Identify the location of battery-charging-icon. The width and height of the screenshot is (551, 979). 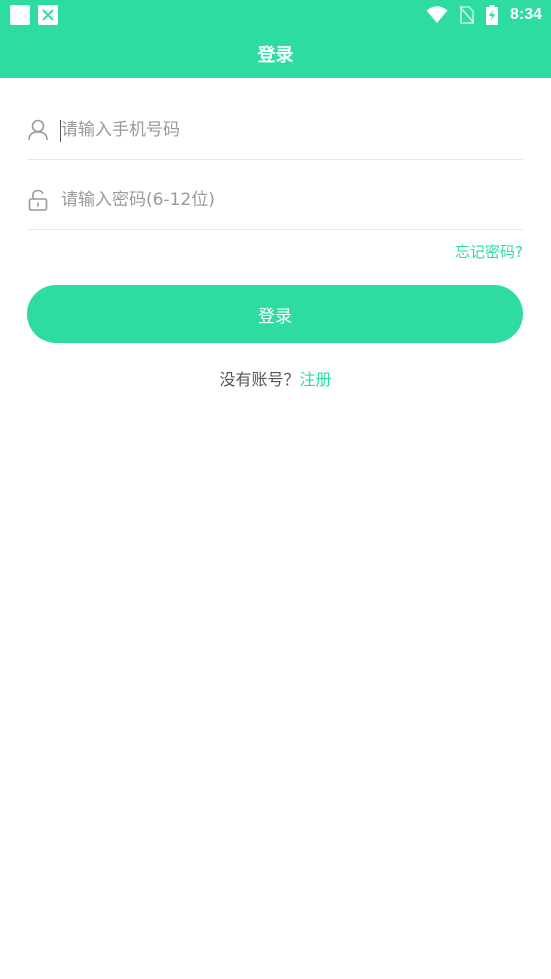
(491, 15).